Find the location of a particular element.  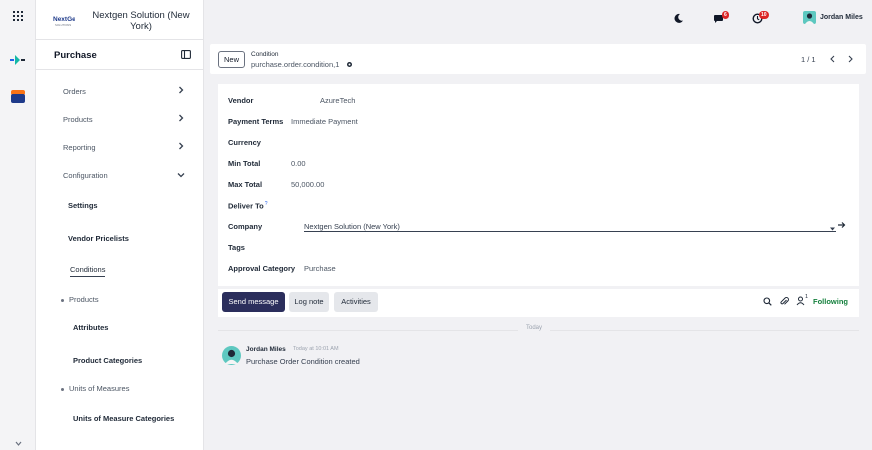

field-label-vendor: Vendor is located at coordinates (241, 100).